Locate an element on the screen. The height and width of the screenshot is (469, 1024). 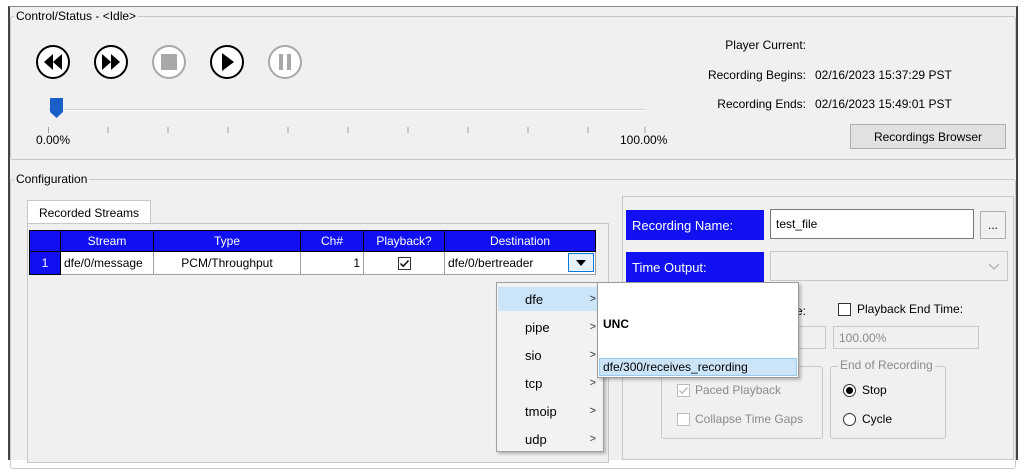
table-header-row: Stream Type Ch# Playback? Destination is located at coordinates (312, 241).